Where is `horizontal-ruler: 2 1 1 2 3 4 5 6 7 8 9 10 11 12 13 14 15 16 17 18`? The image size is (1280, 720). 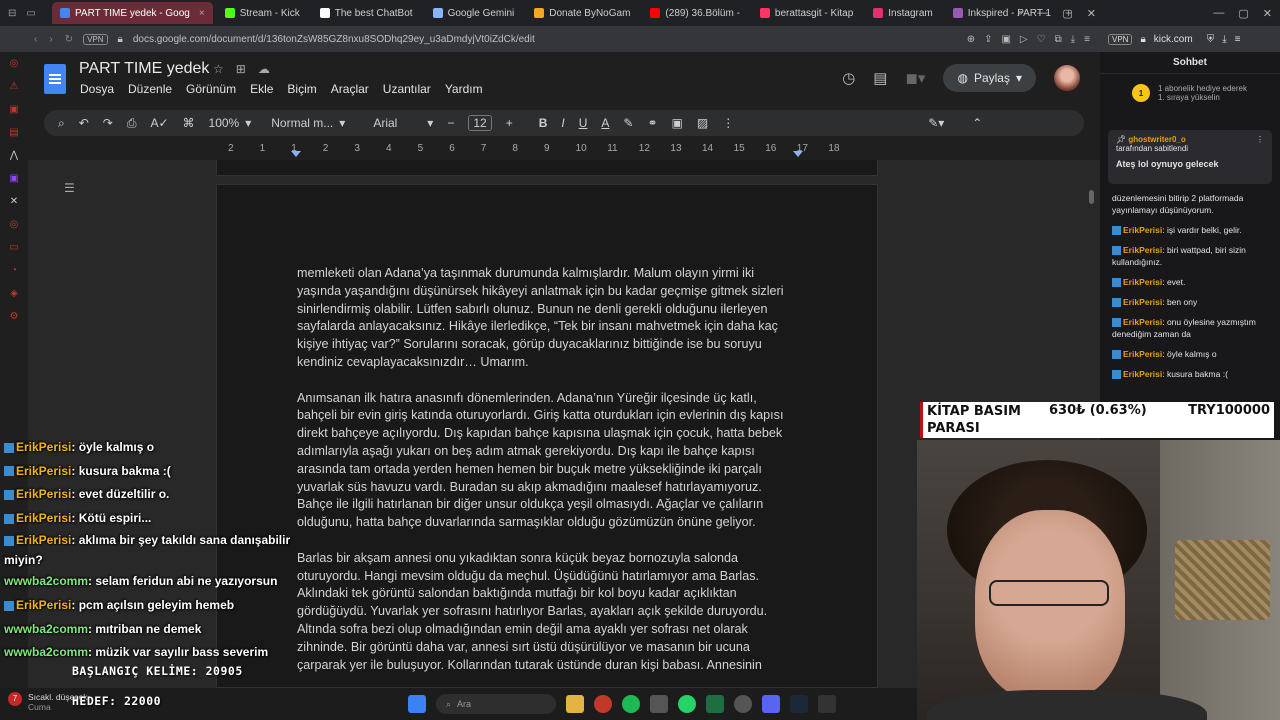 horizontal-ruler: 2 1 1 2 3 4 5 6 7 8 9 10 11 12 13 14 15 16 17 18 is located at coordinates (547, 150).